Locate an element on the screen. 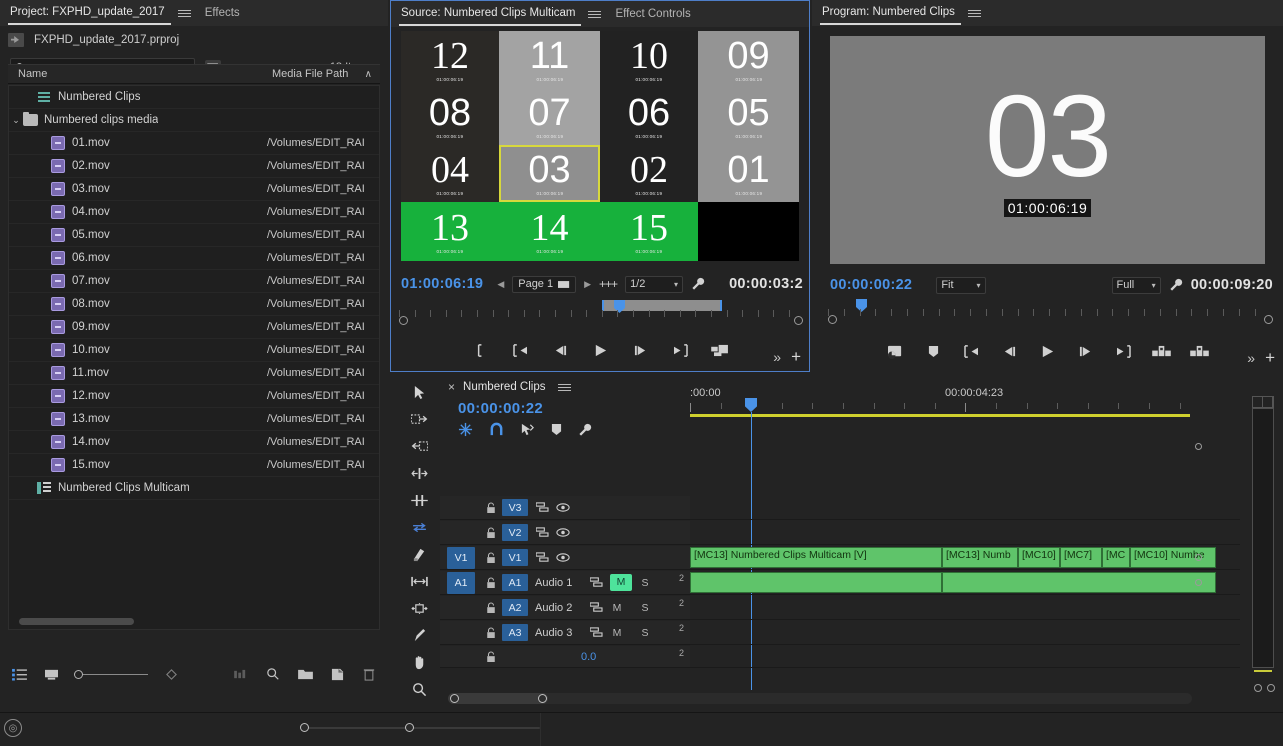 The width and height of the screenshot is (1283, 746). project-list-item: Numbered Clips is located at coordinates (194, 97).